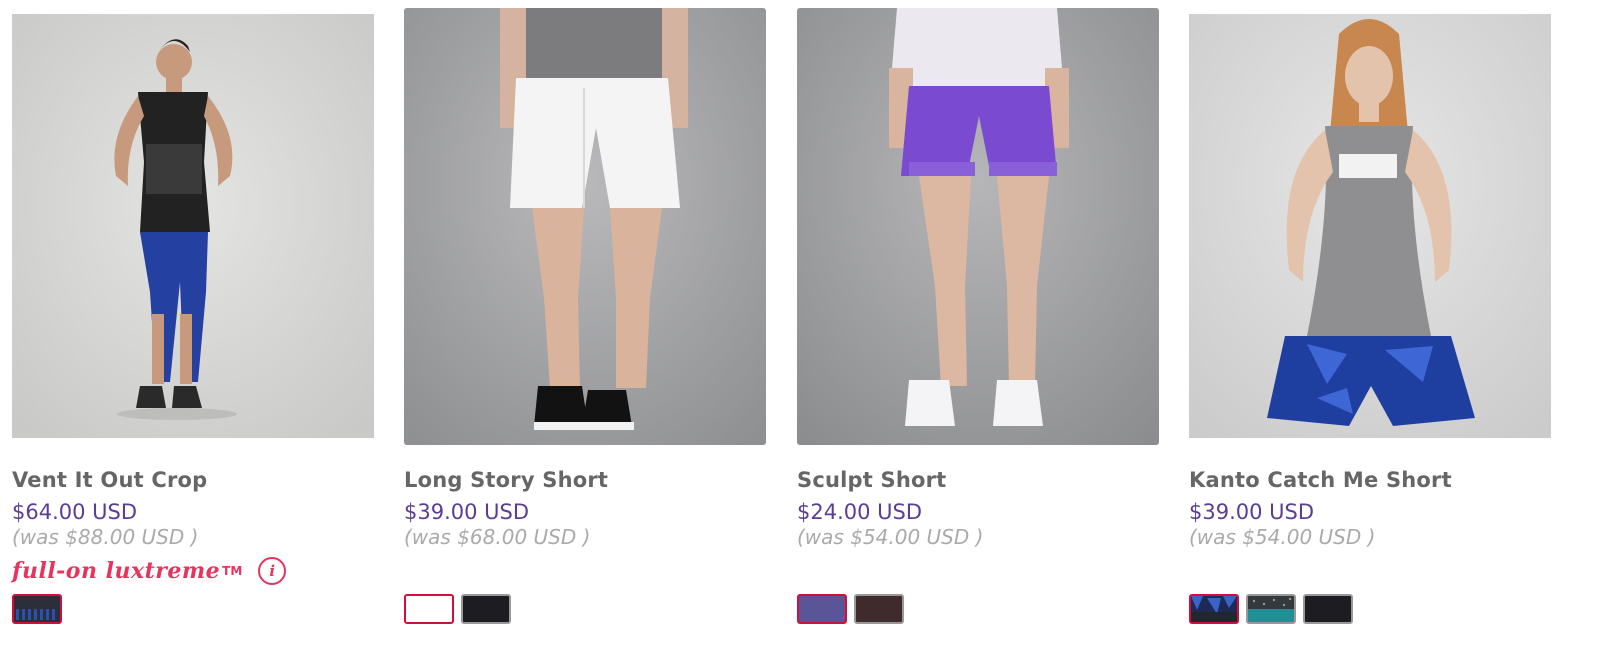  I want to click on product-name: Sculpt Short, so click(871, 480).